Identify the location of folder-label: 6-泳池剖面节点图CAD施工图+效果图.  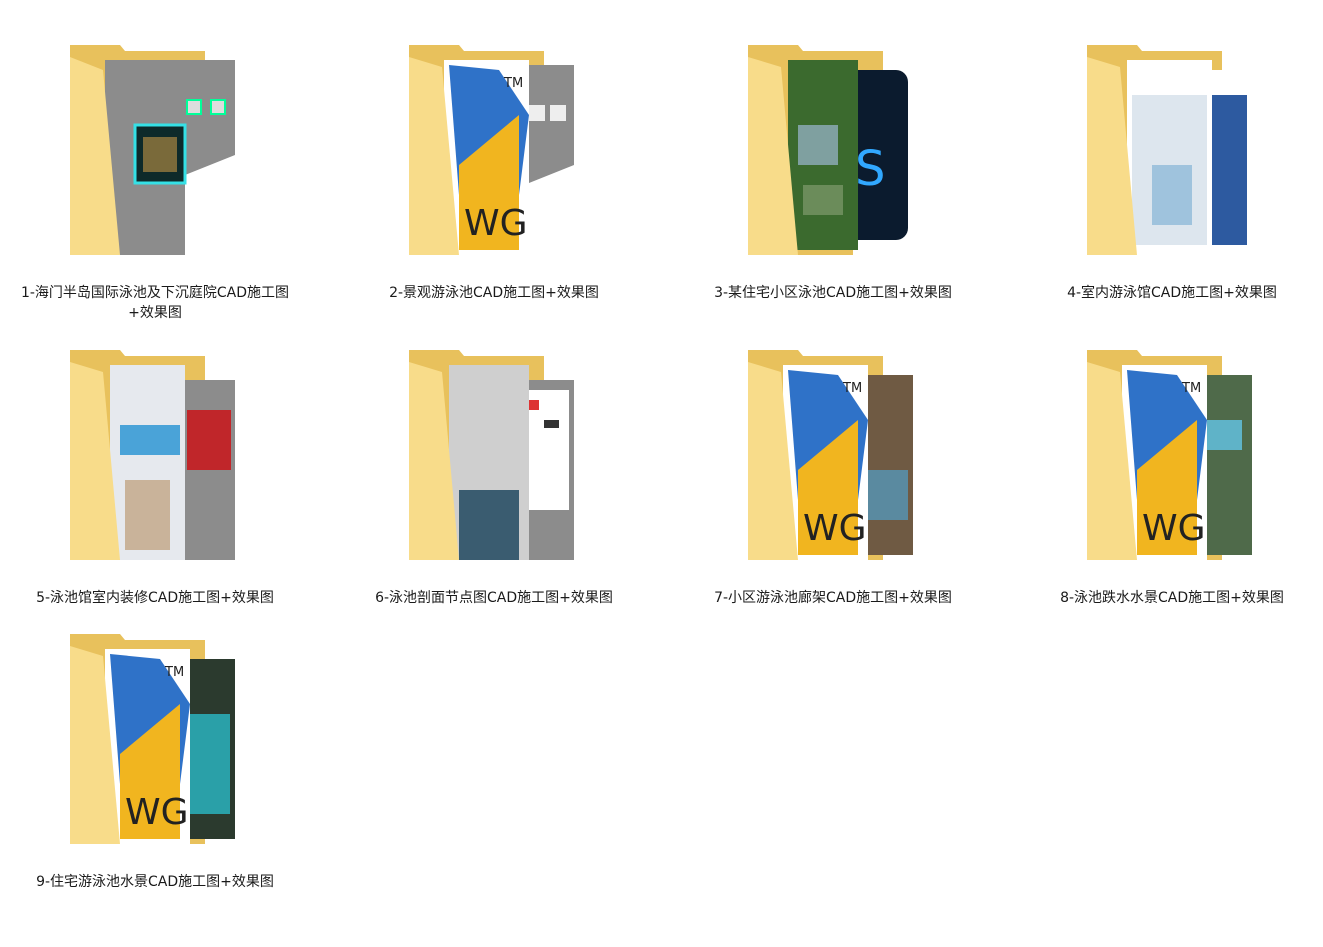
(494, 598).